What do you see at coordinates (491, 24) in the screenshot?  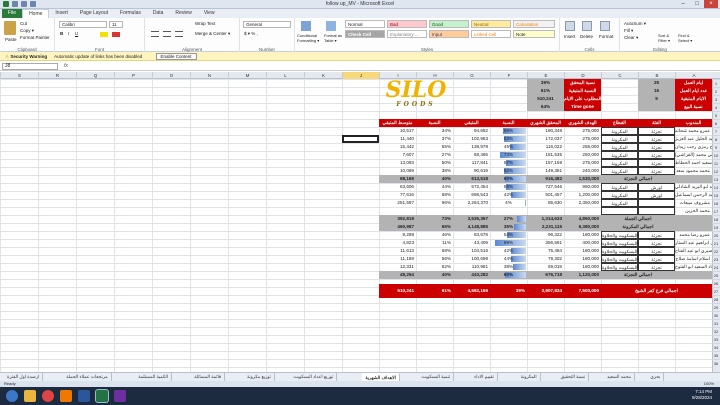 I see `style-neutral: Neutral` at bounding box center [491, 24].